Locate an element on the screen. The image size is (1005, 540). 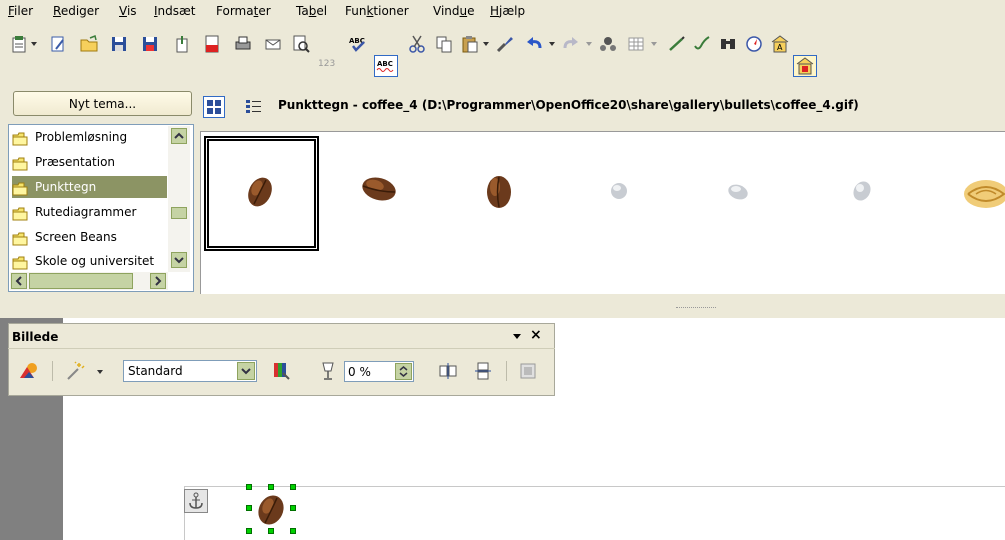
magic-wand-icon is located at coordinates (75, 371).